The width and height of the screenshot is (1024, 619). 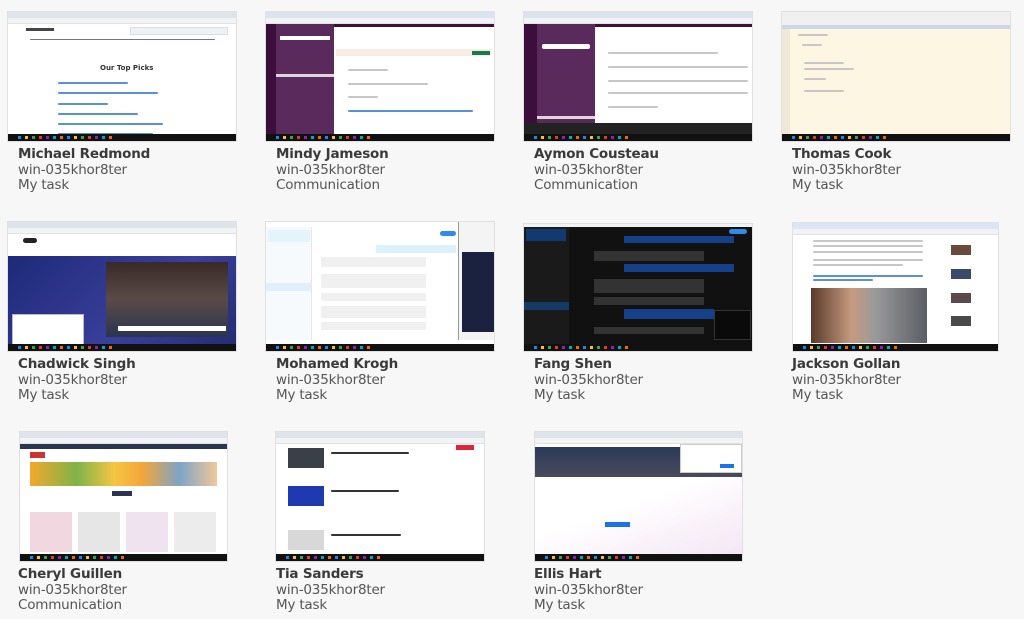 What do you see at coordinates (84, 154) in the screenshot?
I see `user-name: Michael Redmond` at bounding box center [84, 154].